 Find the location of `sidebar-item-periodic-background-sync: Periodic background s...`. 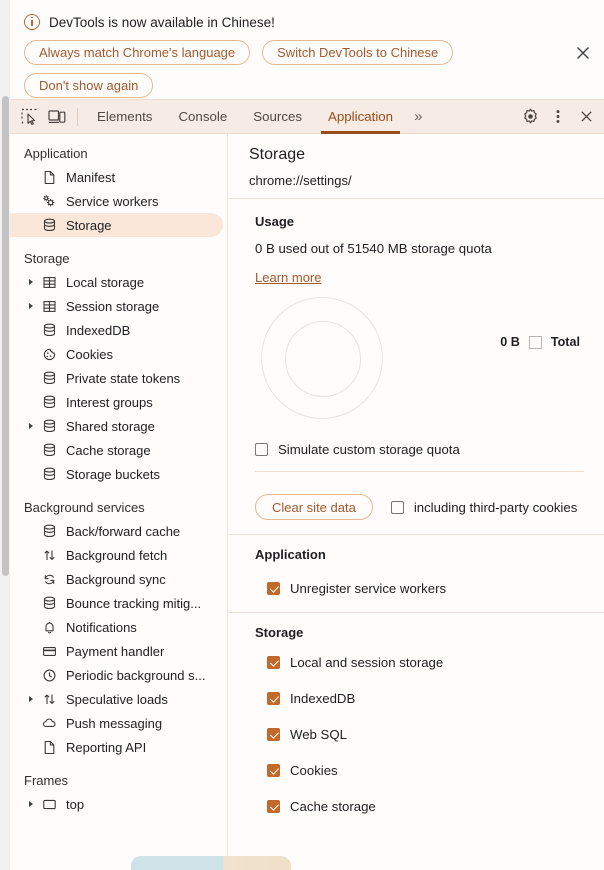

sidebar-item-periodic-background-sync: Periodic background s... is located at coordinates (116, 675).